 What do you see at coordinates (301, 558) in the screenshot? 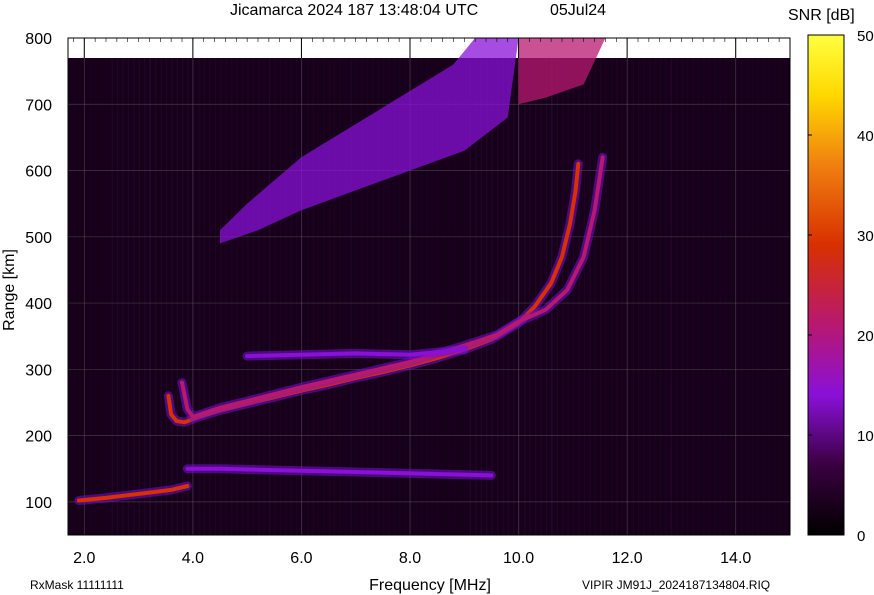
I see `x-tick-label: 6.0` at bounding box center [301, 558].